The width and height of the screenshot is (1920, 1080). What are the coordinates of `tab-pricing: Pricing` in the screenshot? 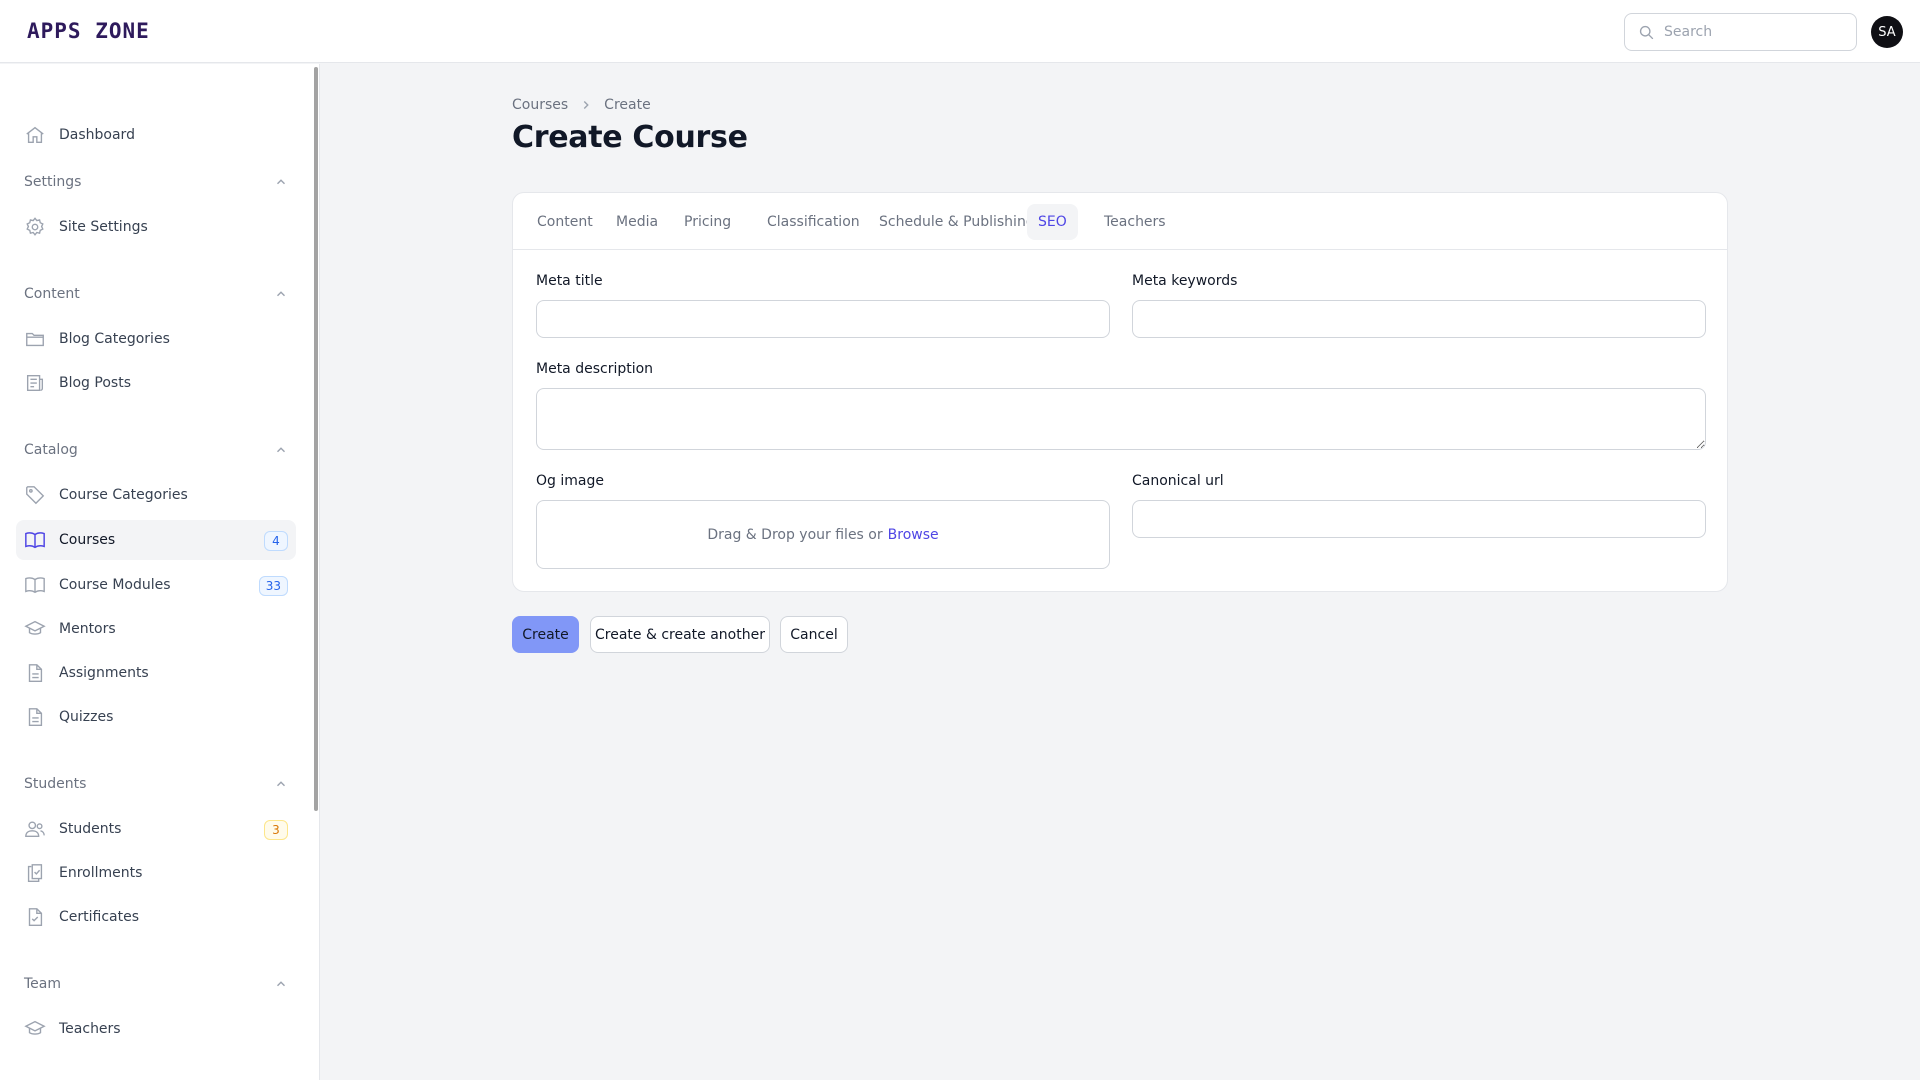 It's located at (707, 222).